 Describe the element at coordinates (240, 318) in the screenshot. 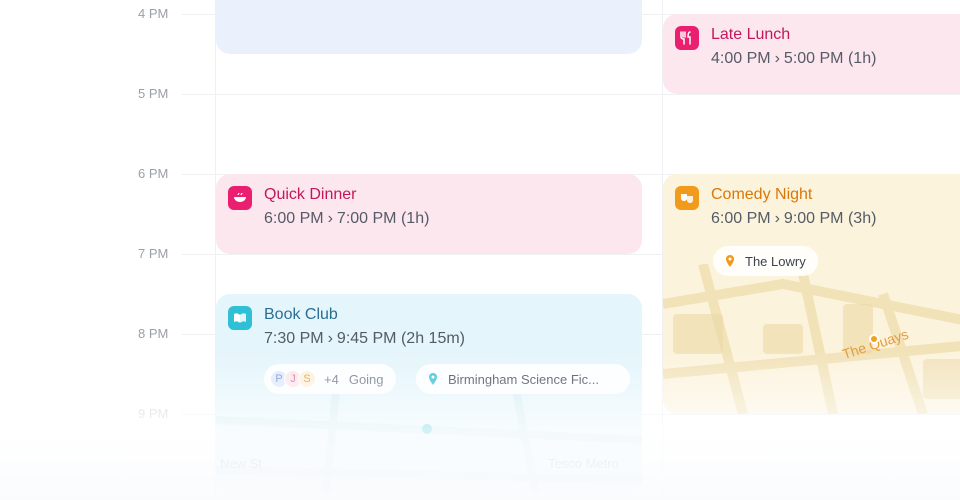

I see `book-icon` at that location.